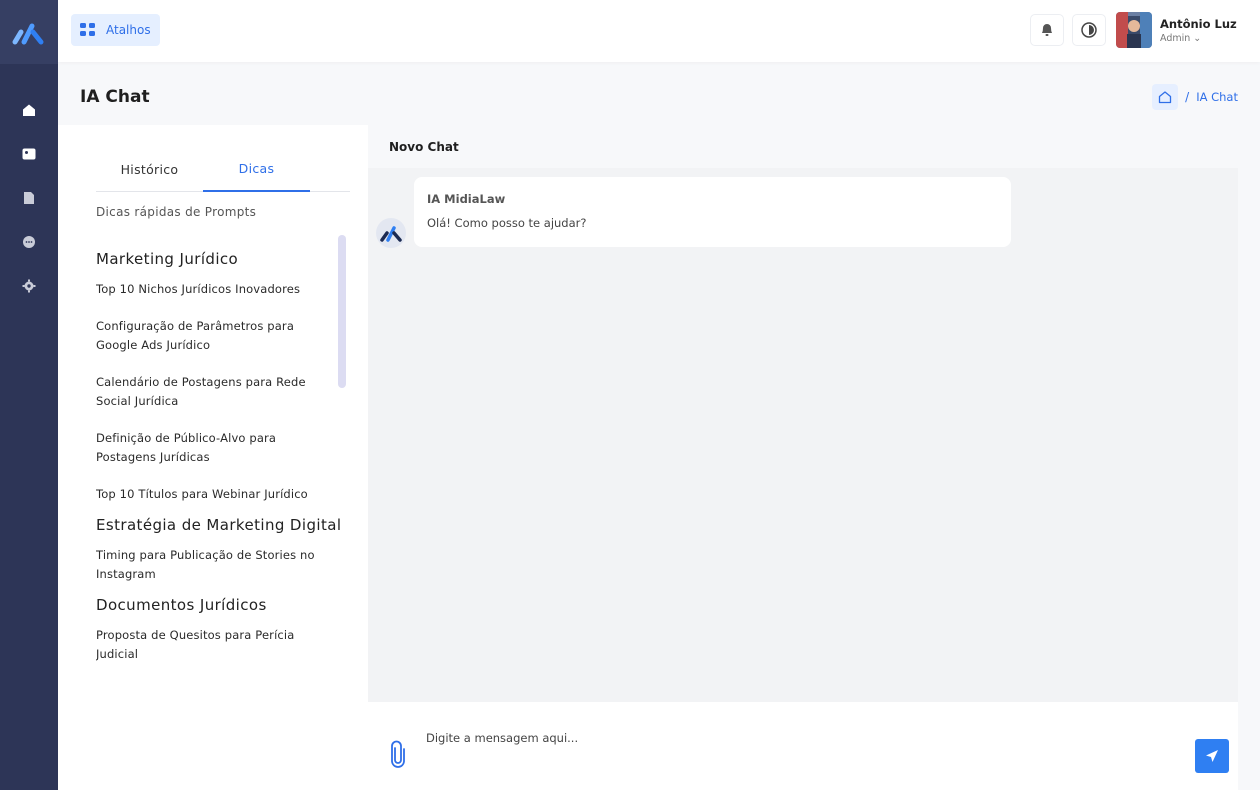  I want to click on sidebar-item-settings, so click(29, 286).